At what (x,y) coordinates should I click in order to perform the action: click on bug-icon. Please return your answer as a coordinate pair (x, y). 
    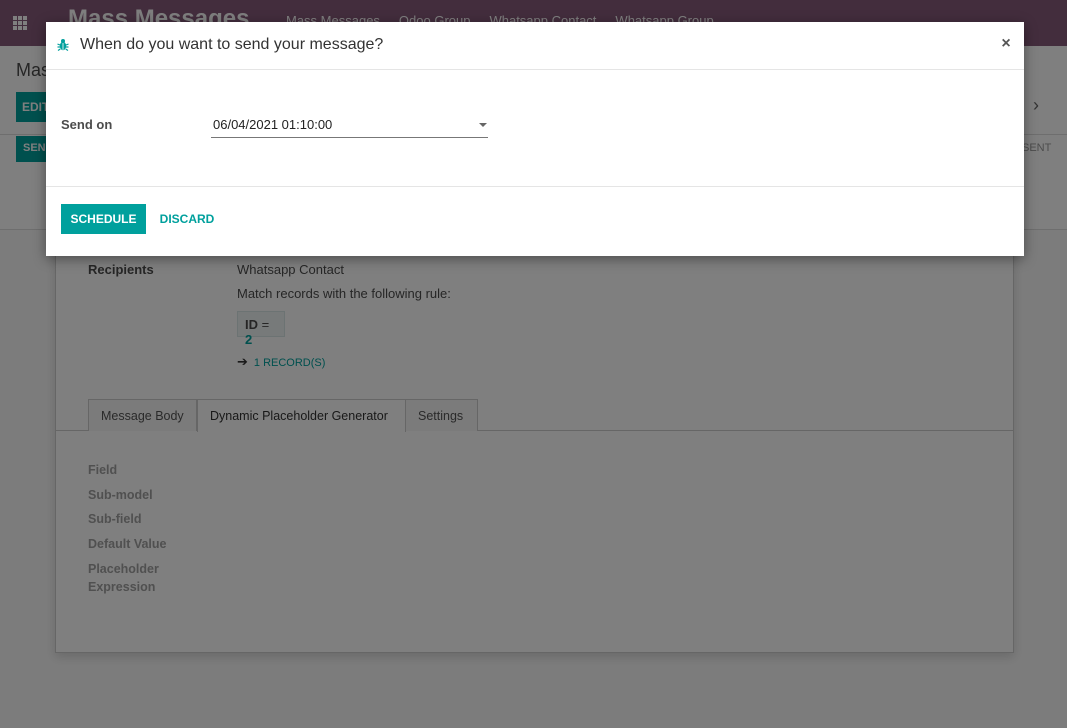
    Looking at the image, I should click on (63, 45).